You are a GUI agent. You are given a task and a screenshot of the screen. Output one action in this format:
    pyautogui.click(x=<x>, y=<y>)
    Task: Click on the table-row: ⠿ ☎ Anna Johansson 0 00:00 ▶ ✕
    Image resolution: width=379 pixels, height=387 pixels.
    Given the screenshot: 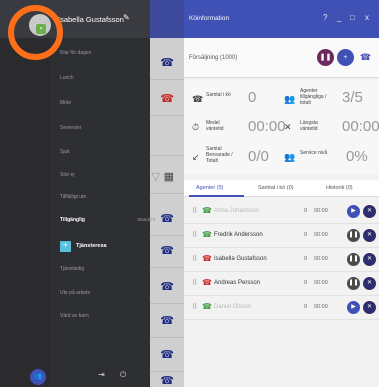 What is the action you would take?
    pyautogui.click(x=281, y=212)
    